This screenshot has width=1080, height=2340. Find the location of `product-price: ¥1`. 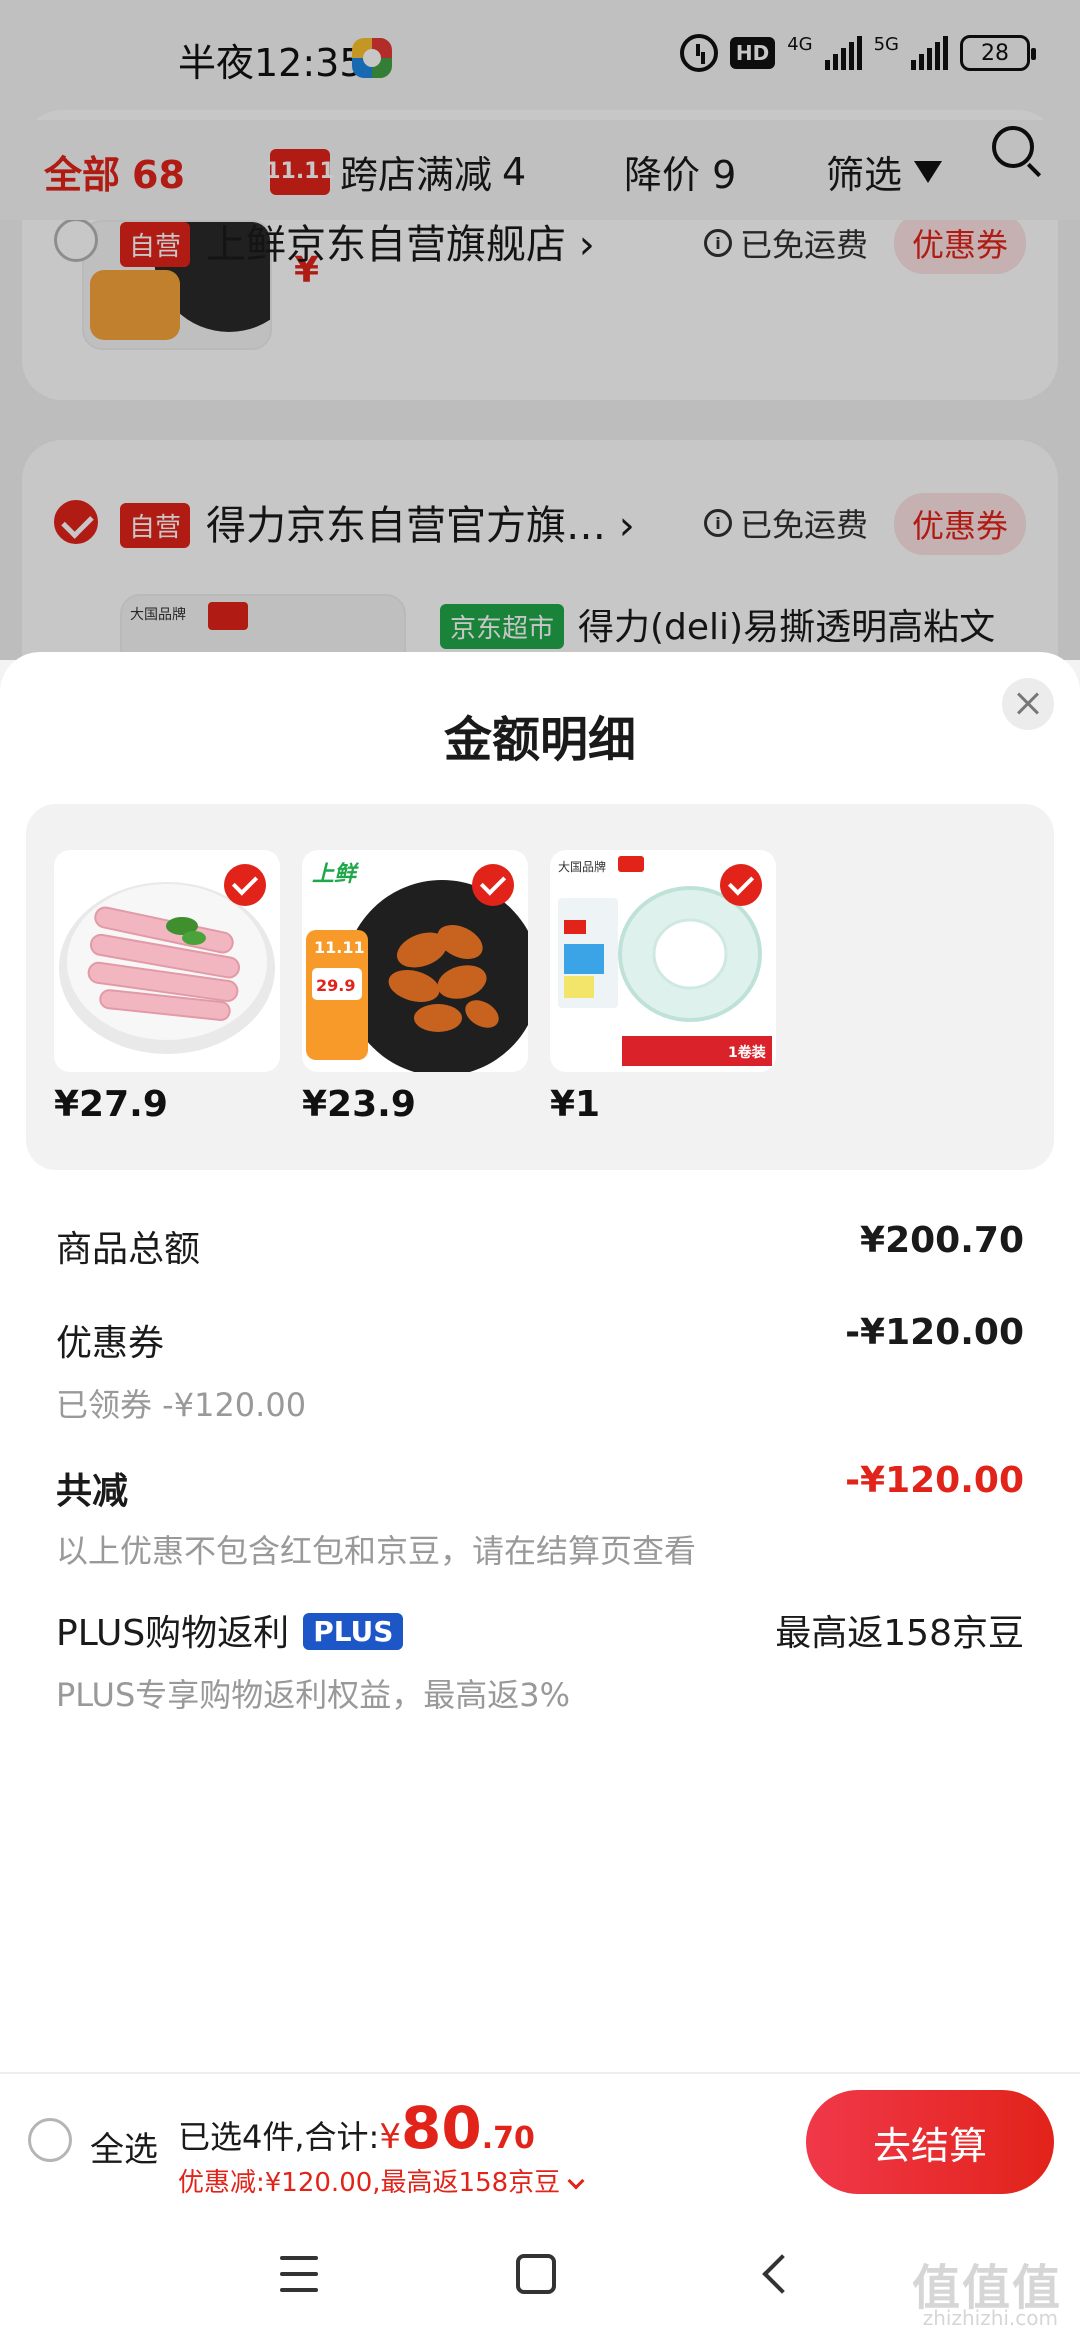

product-price: ¥1 is located at coordinates (575, 1104).